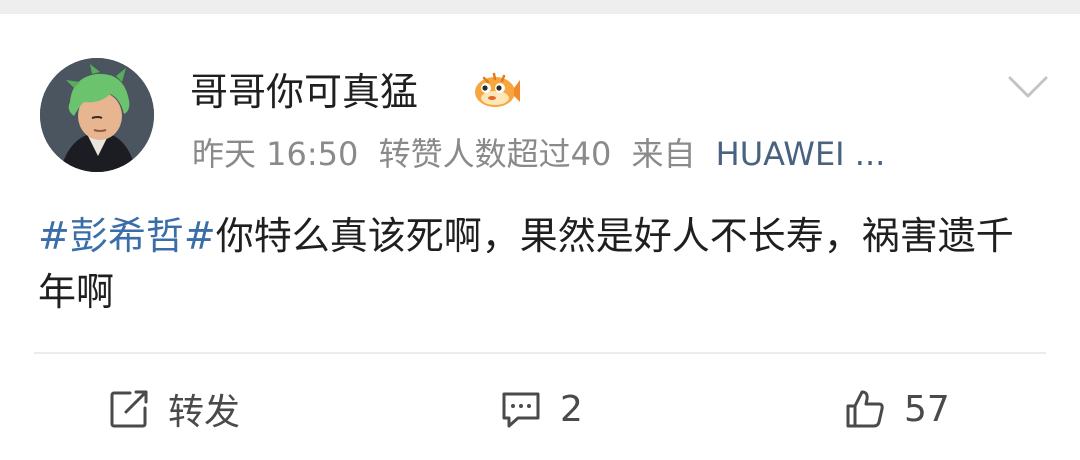  I want to click on comment-button: 2, so click(540, 409).